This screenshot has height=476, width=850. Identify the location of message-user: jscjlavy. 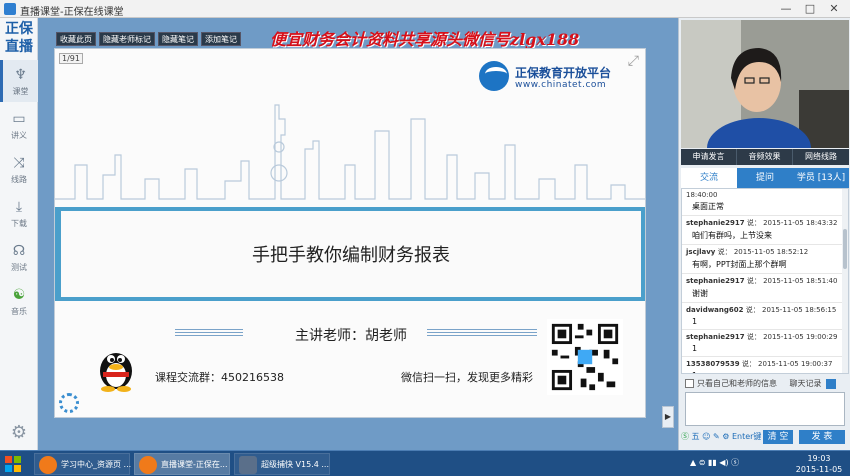
(700, 252).